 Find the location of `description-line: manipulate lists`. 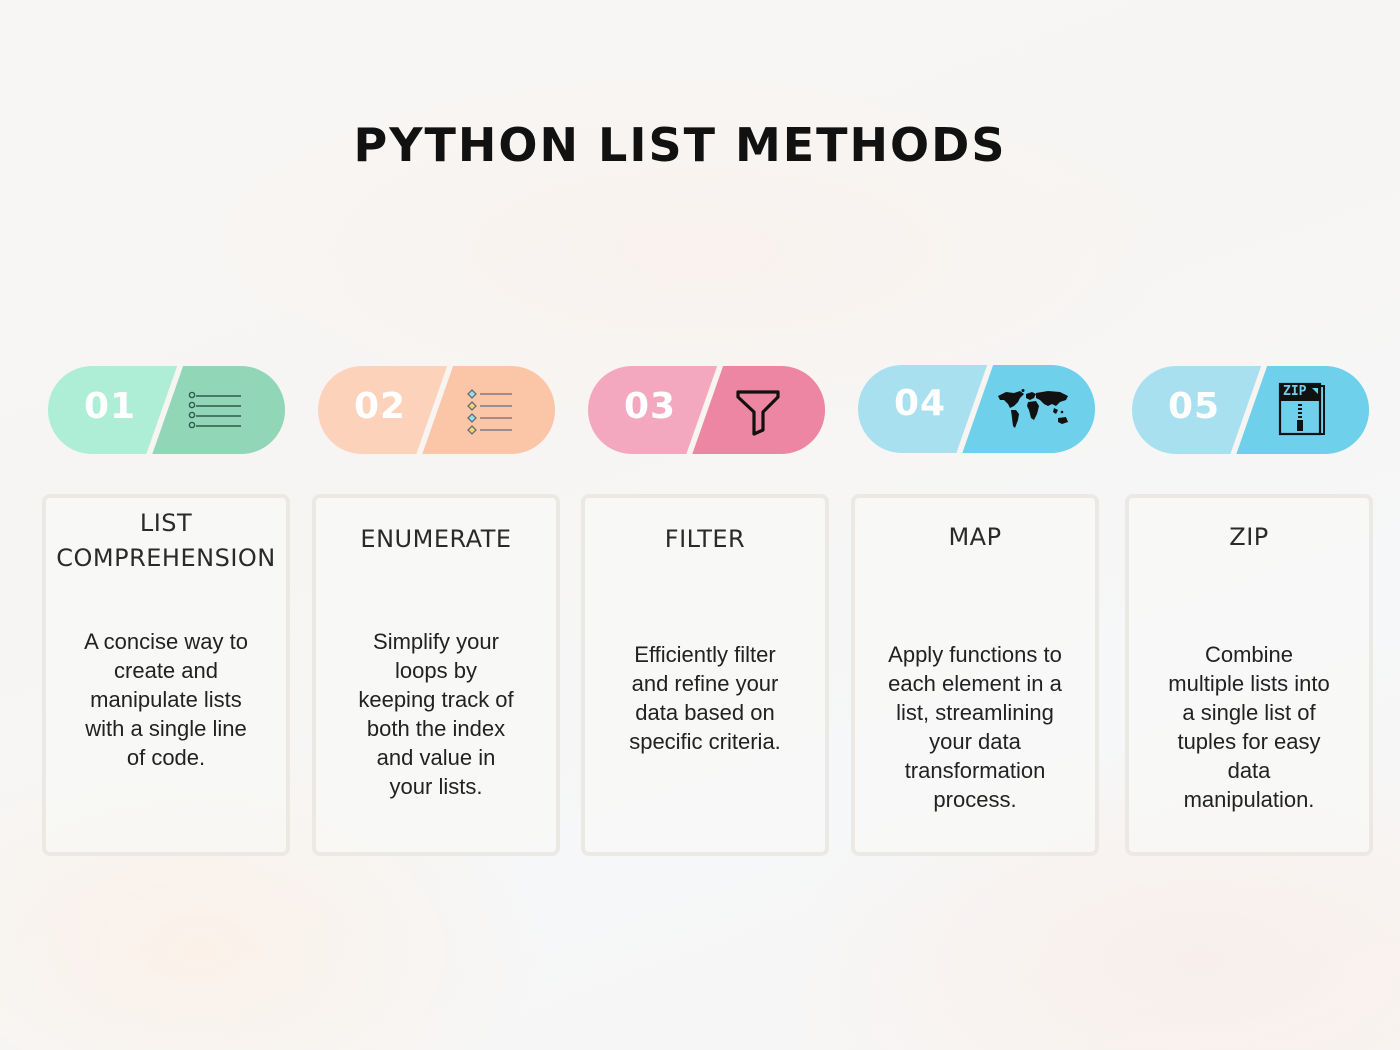

description-line: manipulate lists is located at coordinates (166, 699).